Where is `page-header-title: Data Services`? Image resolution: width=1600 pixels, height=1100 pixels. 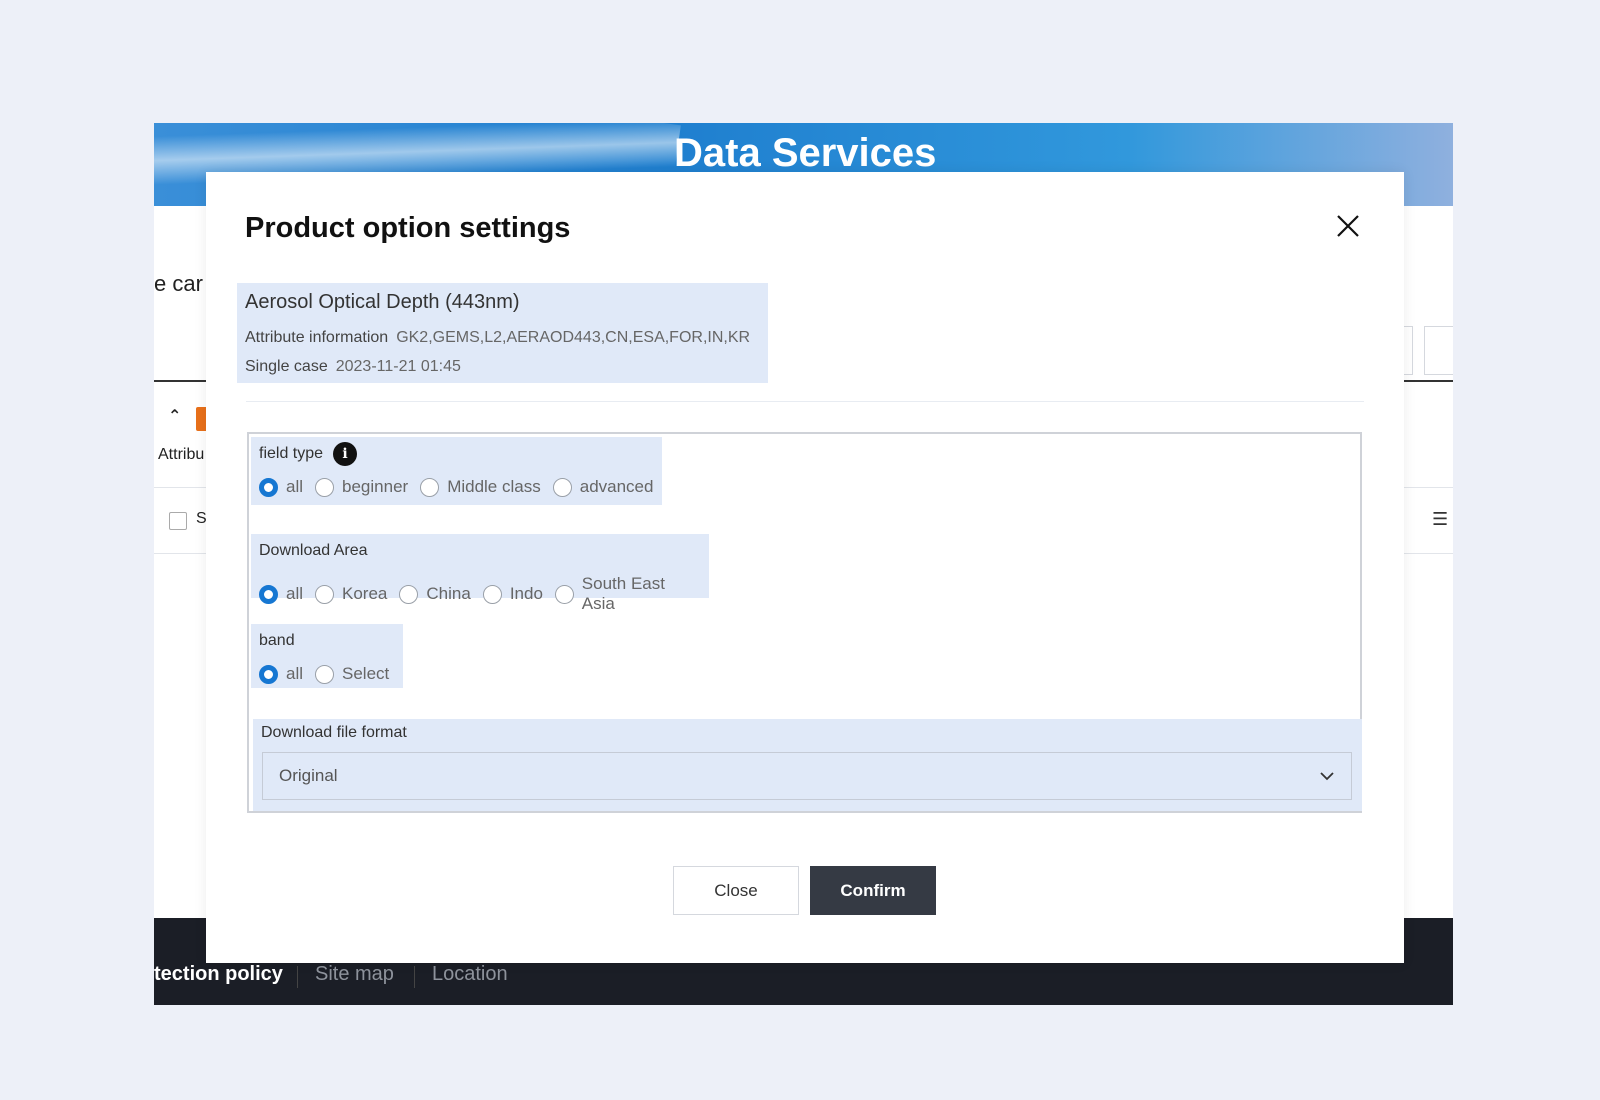
page-header-title: Data Services is located at coordinates (805, 153).